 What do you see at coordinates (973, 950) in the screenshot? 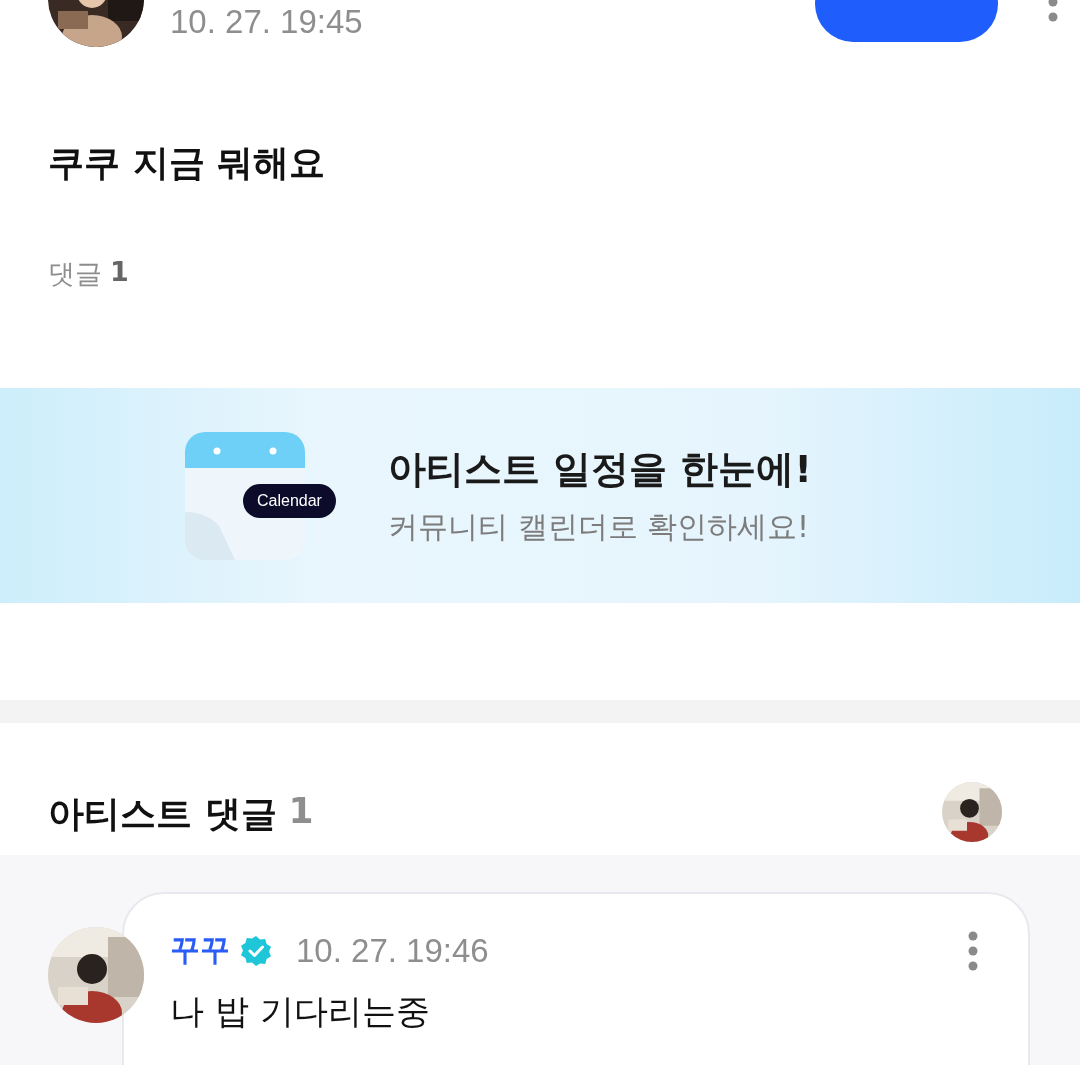
I see `more-icon` at bounding box center [973, 950].